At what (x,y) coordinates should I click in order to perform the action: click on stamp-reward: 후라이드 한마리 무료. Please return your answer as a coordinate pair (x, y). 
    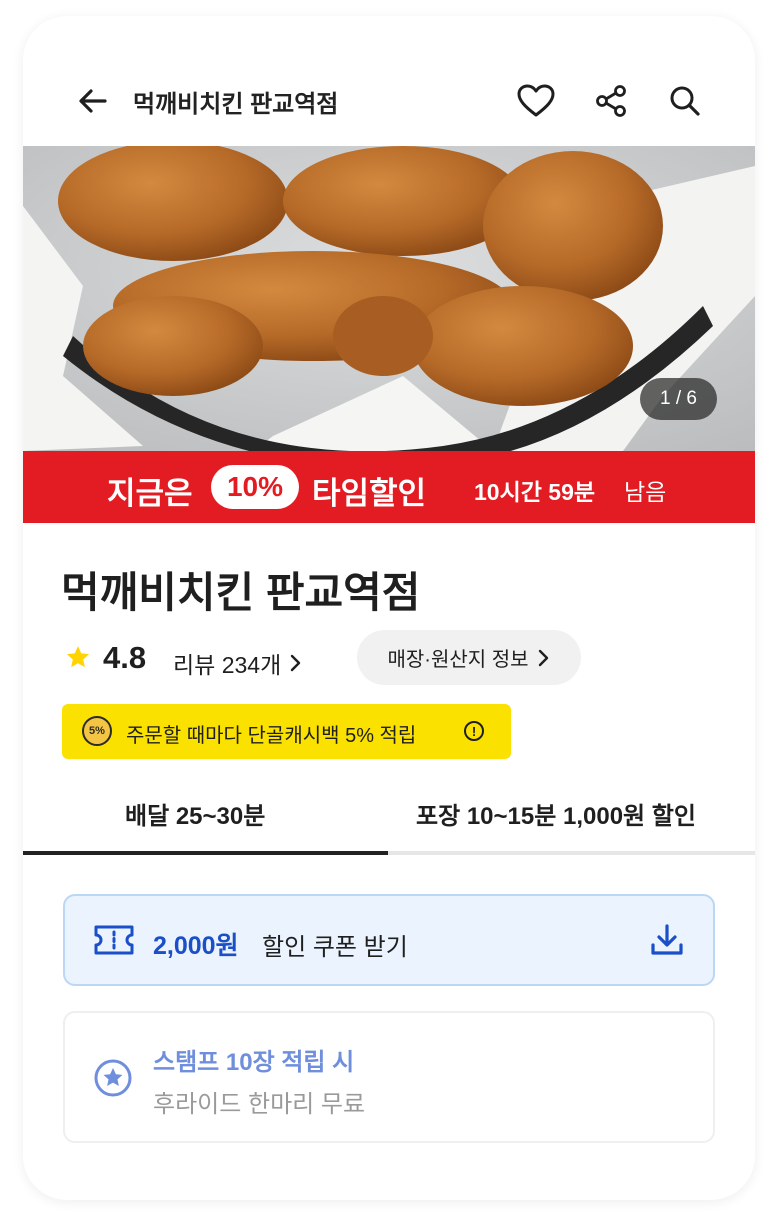
    Looking at the image, I should click on (259, 1104).